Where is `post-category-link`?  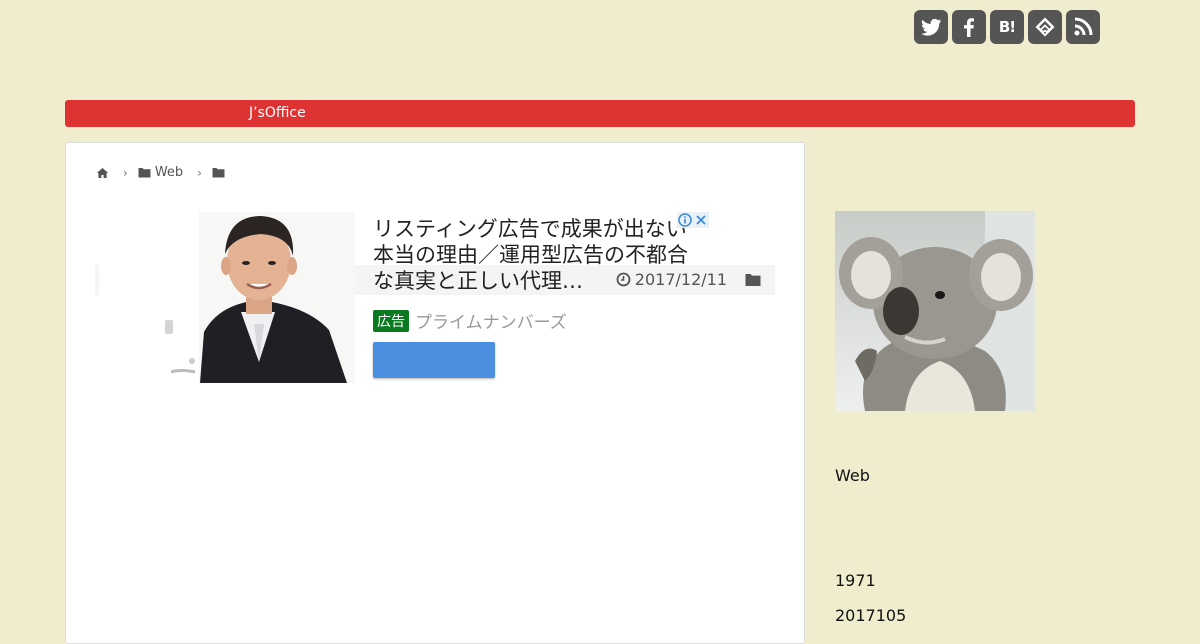
post-category-link is located at coordinates (753, 281).